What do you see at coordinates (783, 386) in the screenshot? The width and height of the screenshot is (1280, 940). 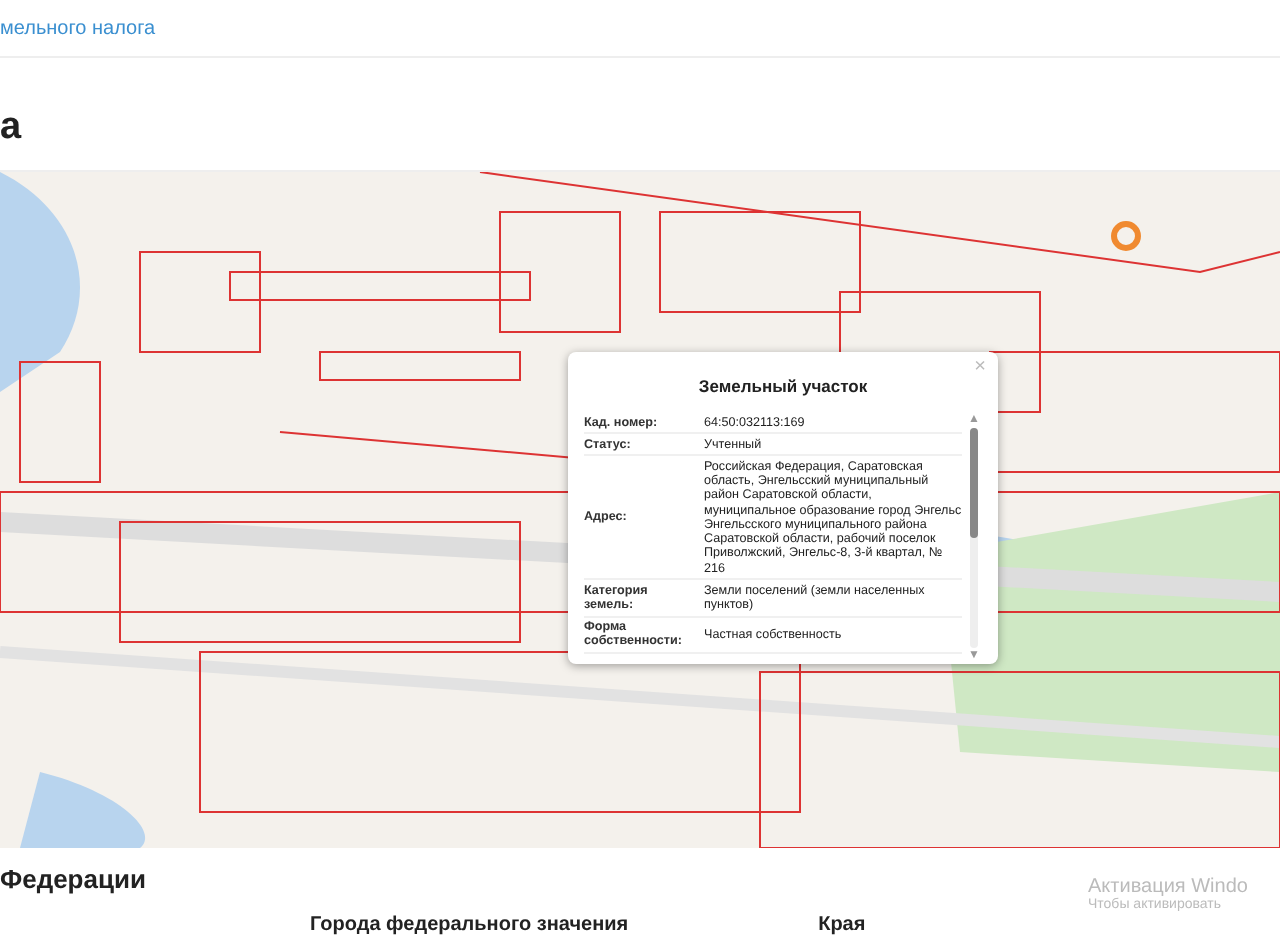 I see `popup-title: Земельный участок` at bounding box center [783, 386].